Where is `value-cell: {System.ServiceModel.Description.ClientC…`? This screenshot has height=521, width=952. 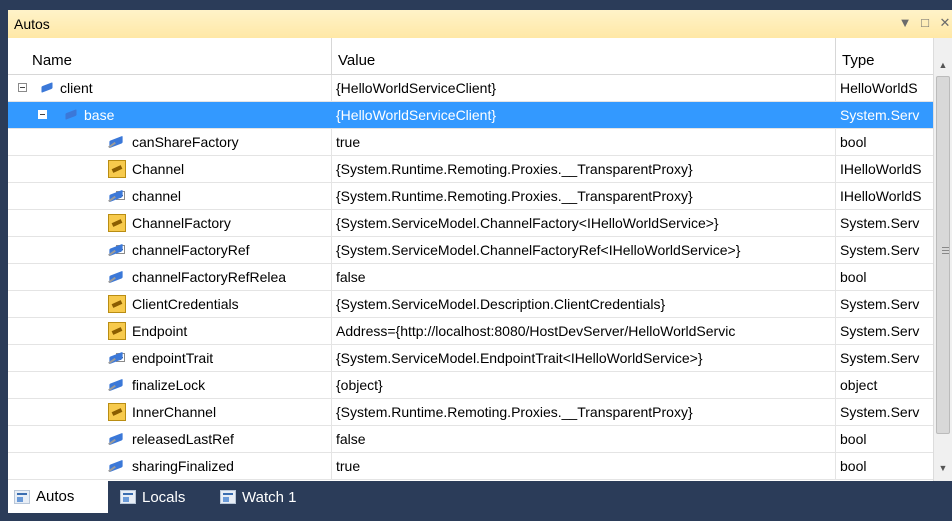
value-cell: {System.ServiceModel.Description.ClientC… is located at coordinates (584, 304).